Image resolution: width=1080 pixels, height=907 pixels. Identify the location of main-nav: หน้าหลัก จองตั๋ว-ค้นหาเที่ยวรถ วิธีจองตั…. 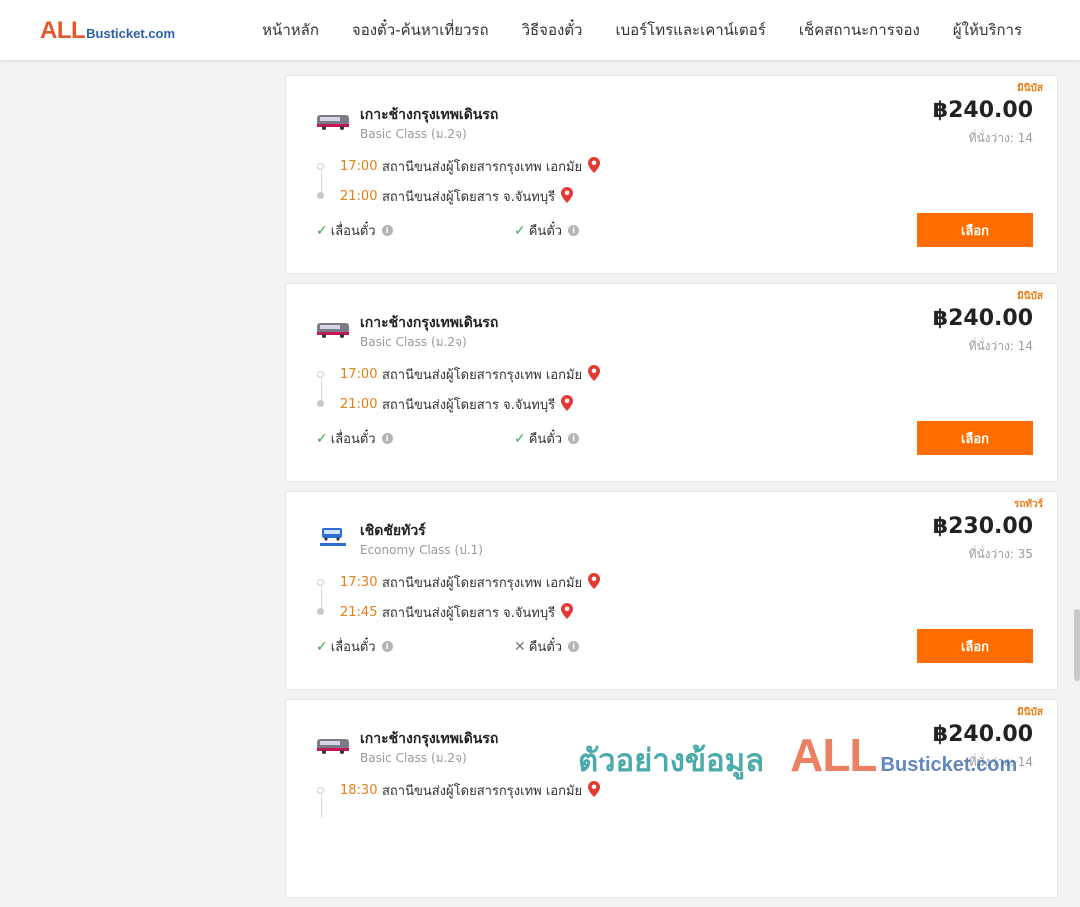
(642, 30).